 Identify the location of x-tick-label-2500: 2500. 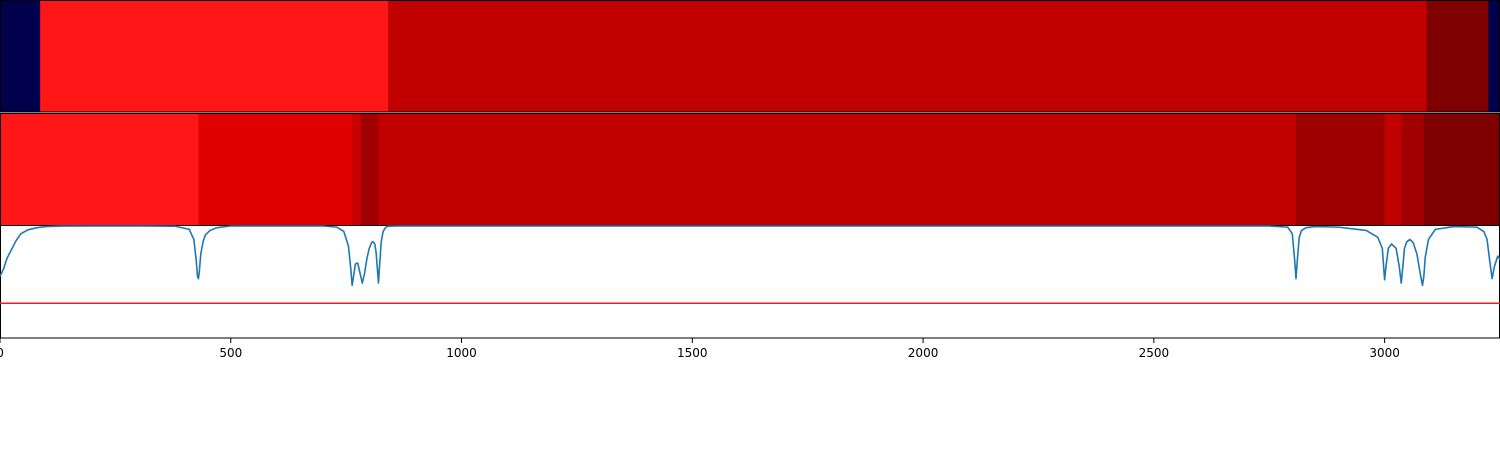
(1154, 353).